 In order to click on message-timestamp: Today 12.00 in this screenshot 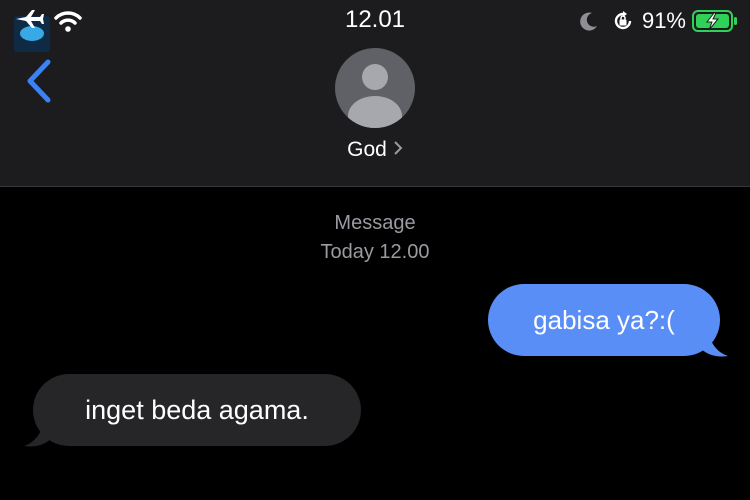, I will do `click(375, 252)`.